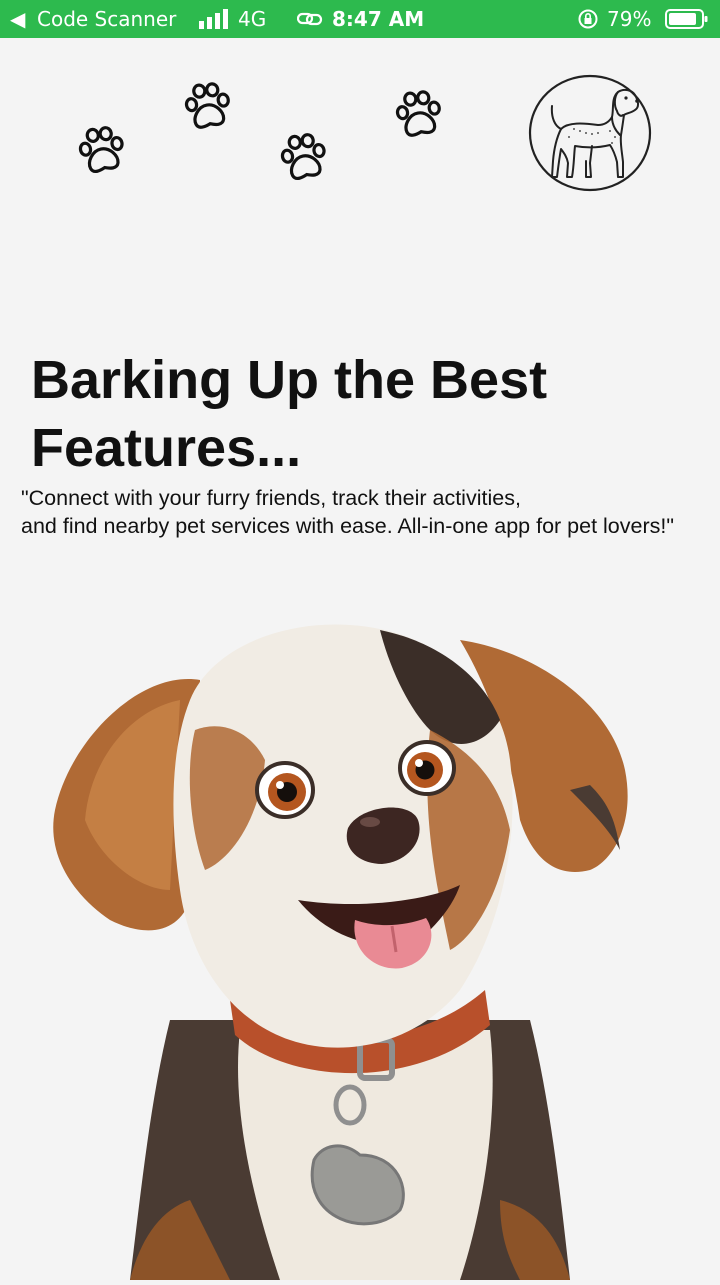 Image resolution: width=720 pixels, height=1285 pixels. Describe the element at coordinates (588, 19) in the screenshot. I see `rotation-lock-icon` at that location.